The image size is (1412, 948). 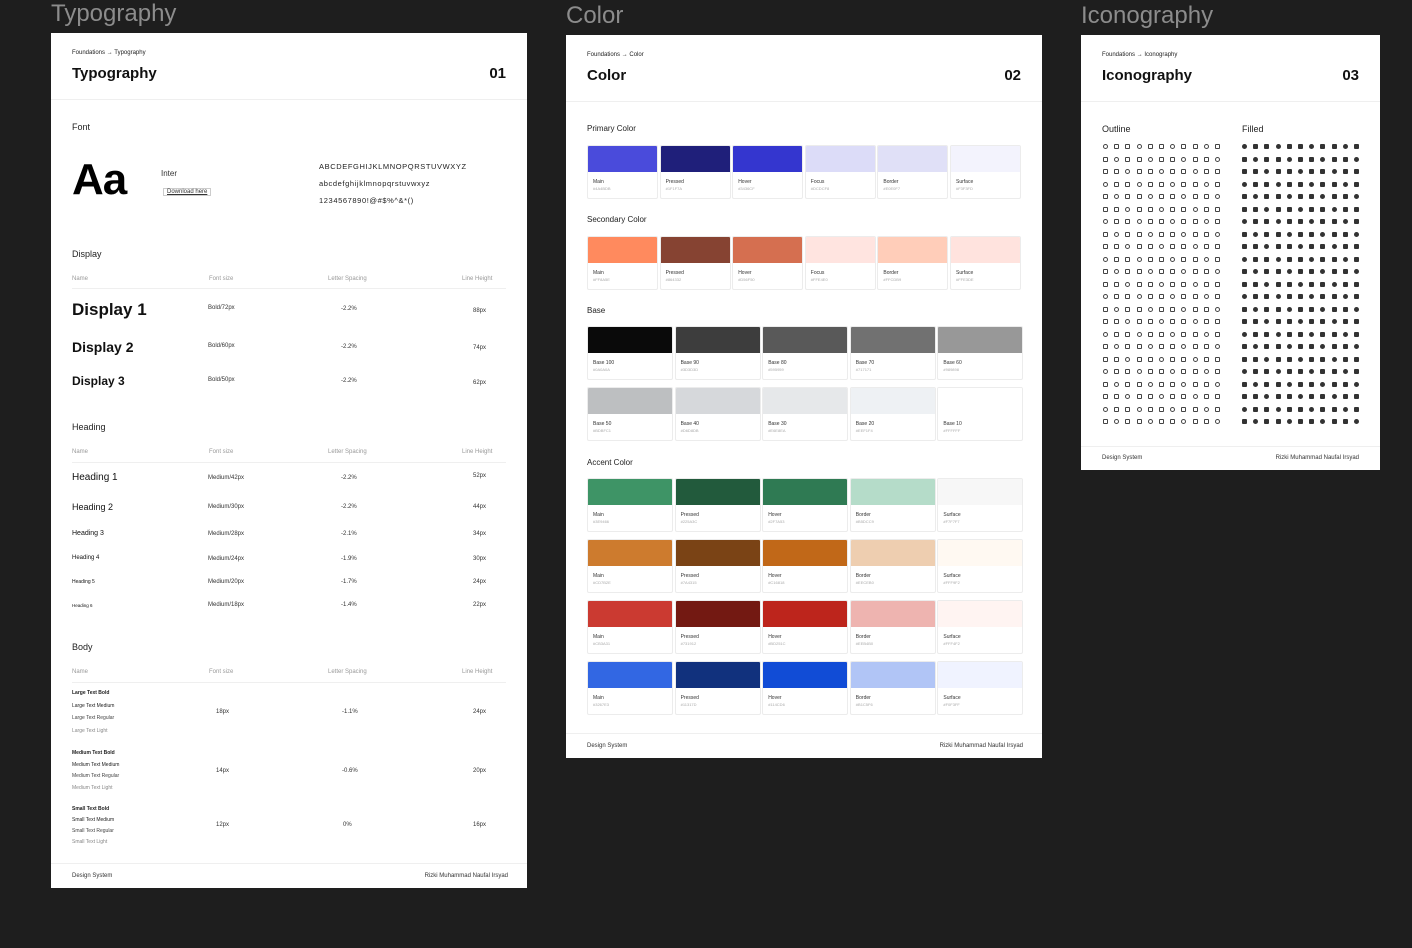 What do you see at coordinates (805, 627) in the screenshot?
I see `color-swatch: Hover #BD251C` at bounding box center [805, 627].